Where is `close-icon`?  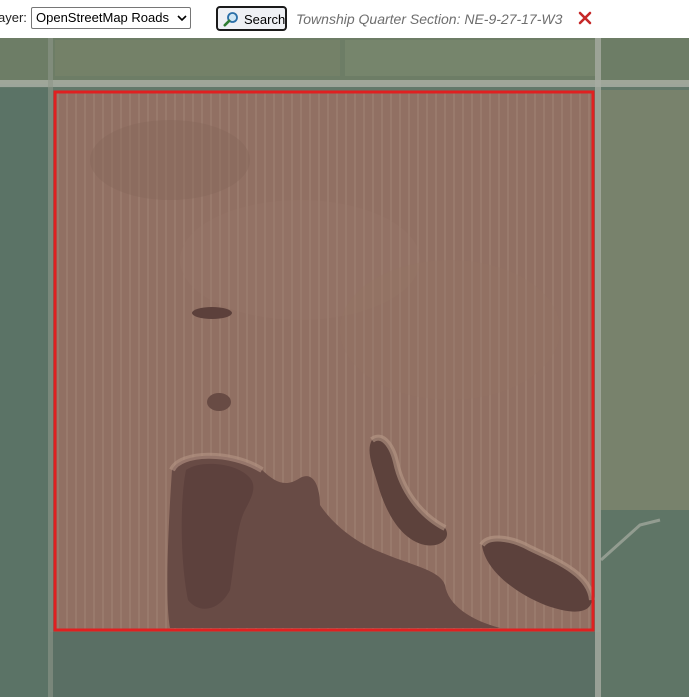 close-icon is located at coordinates (585, 18).